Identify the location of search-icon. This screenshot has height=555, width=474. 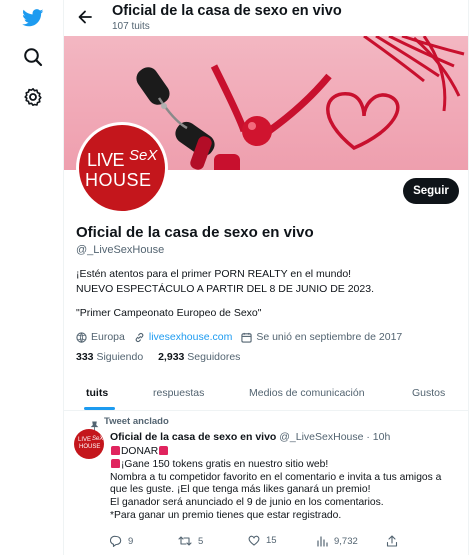
(33, 57).